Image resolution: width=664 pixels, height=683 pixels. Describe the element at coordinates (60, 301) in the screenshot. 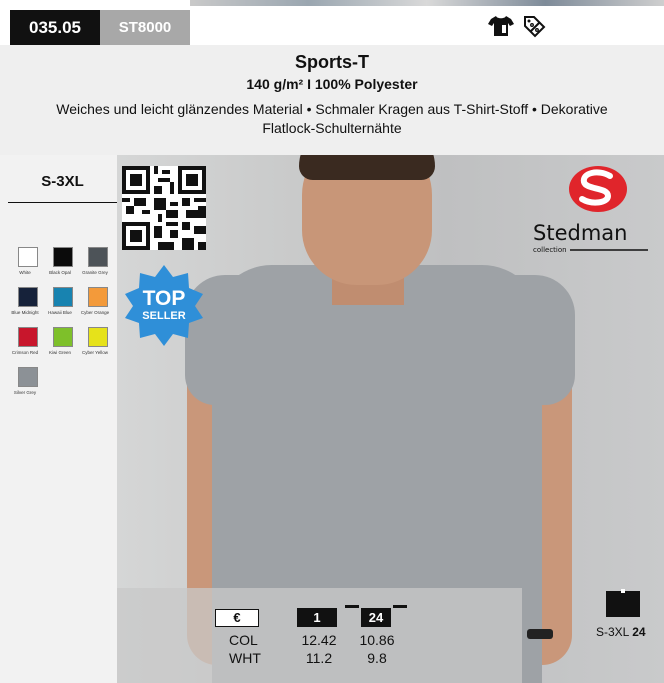

I see `swatch-hawaii-blue: Hawaii Blue` at that location.